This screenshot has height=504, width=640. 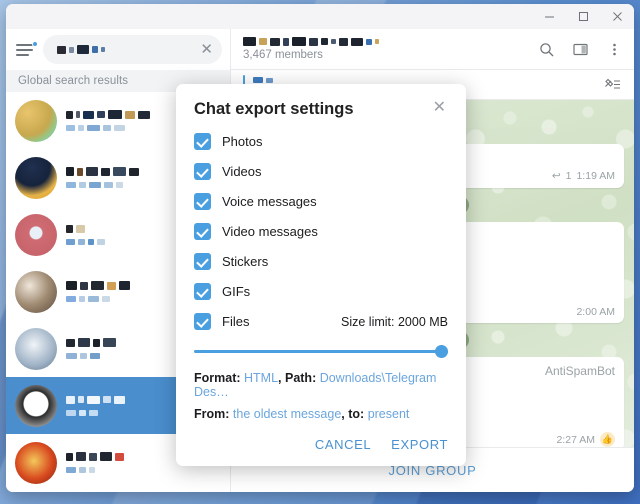 What do you see at coordinates (27, 49) in the screenshot?
I see `hamburger-menu-icon` at bounding box center [27, 49].